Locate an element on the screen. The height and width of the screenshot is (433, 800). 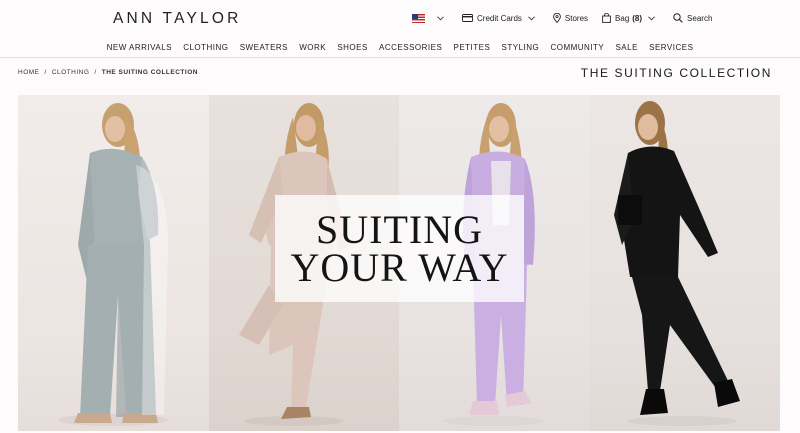
nav-item-new-arrivals: NEW ARRIVALS is located at coordinates (139, 50).